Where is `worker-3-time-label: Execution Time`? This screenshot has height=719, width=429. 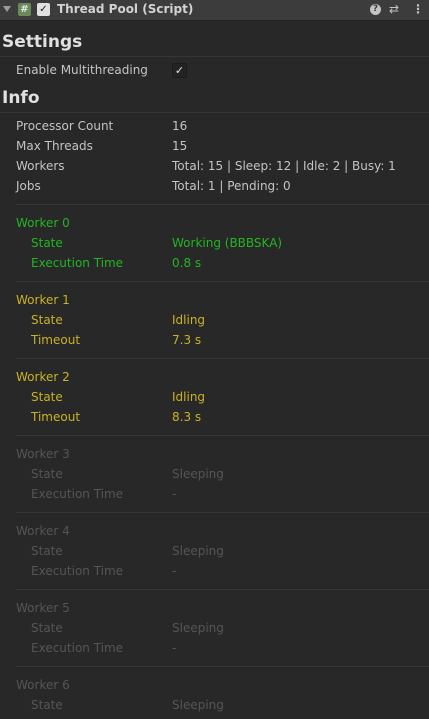 worker-3-time-label: Execution Time is located at coordinates (77, 494).